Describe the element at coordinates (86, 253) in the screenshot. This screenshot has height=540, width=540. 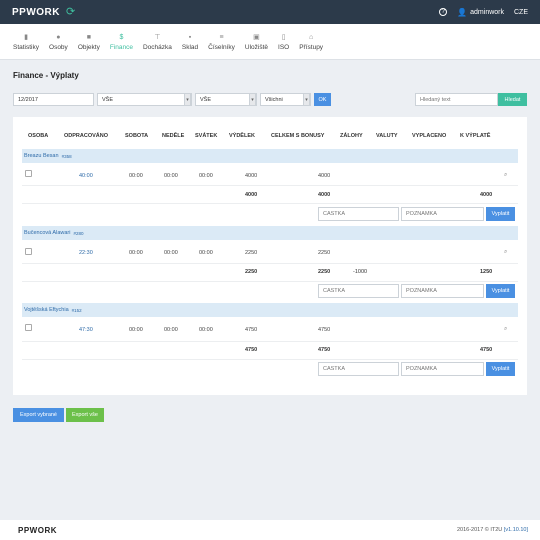
I see `worked-hours-link: 22:30` at that location.